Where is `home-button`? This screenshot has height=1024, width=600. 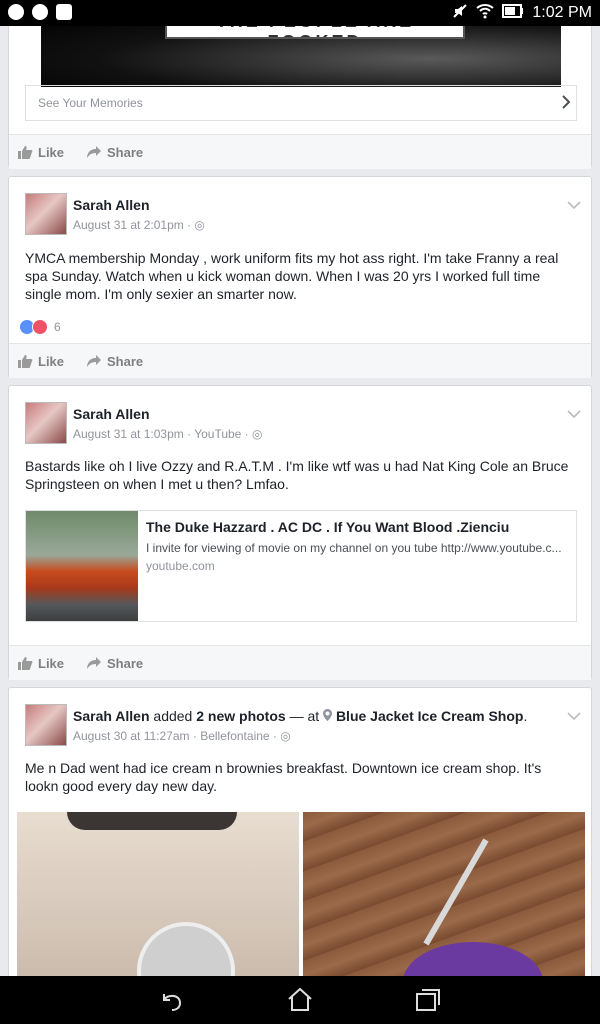
home-button is located at coordinates (300, 1000).